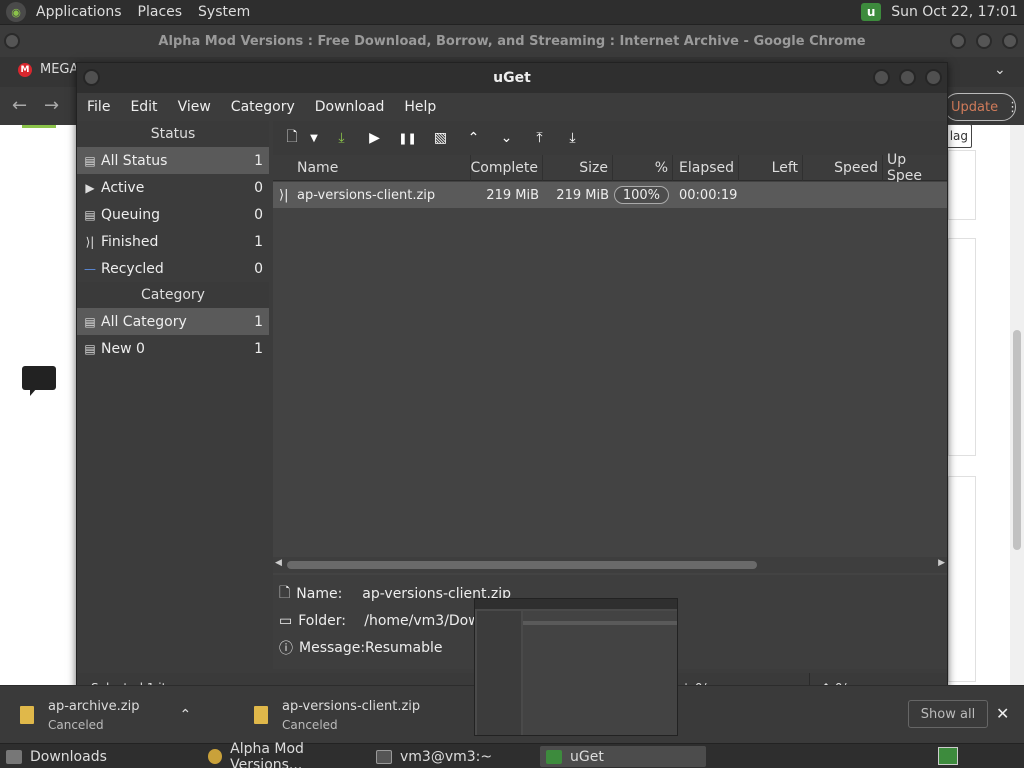  I want to click on pause-icon: ❚❚, so click(407, 138).